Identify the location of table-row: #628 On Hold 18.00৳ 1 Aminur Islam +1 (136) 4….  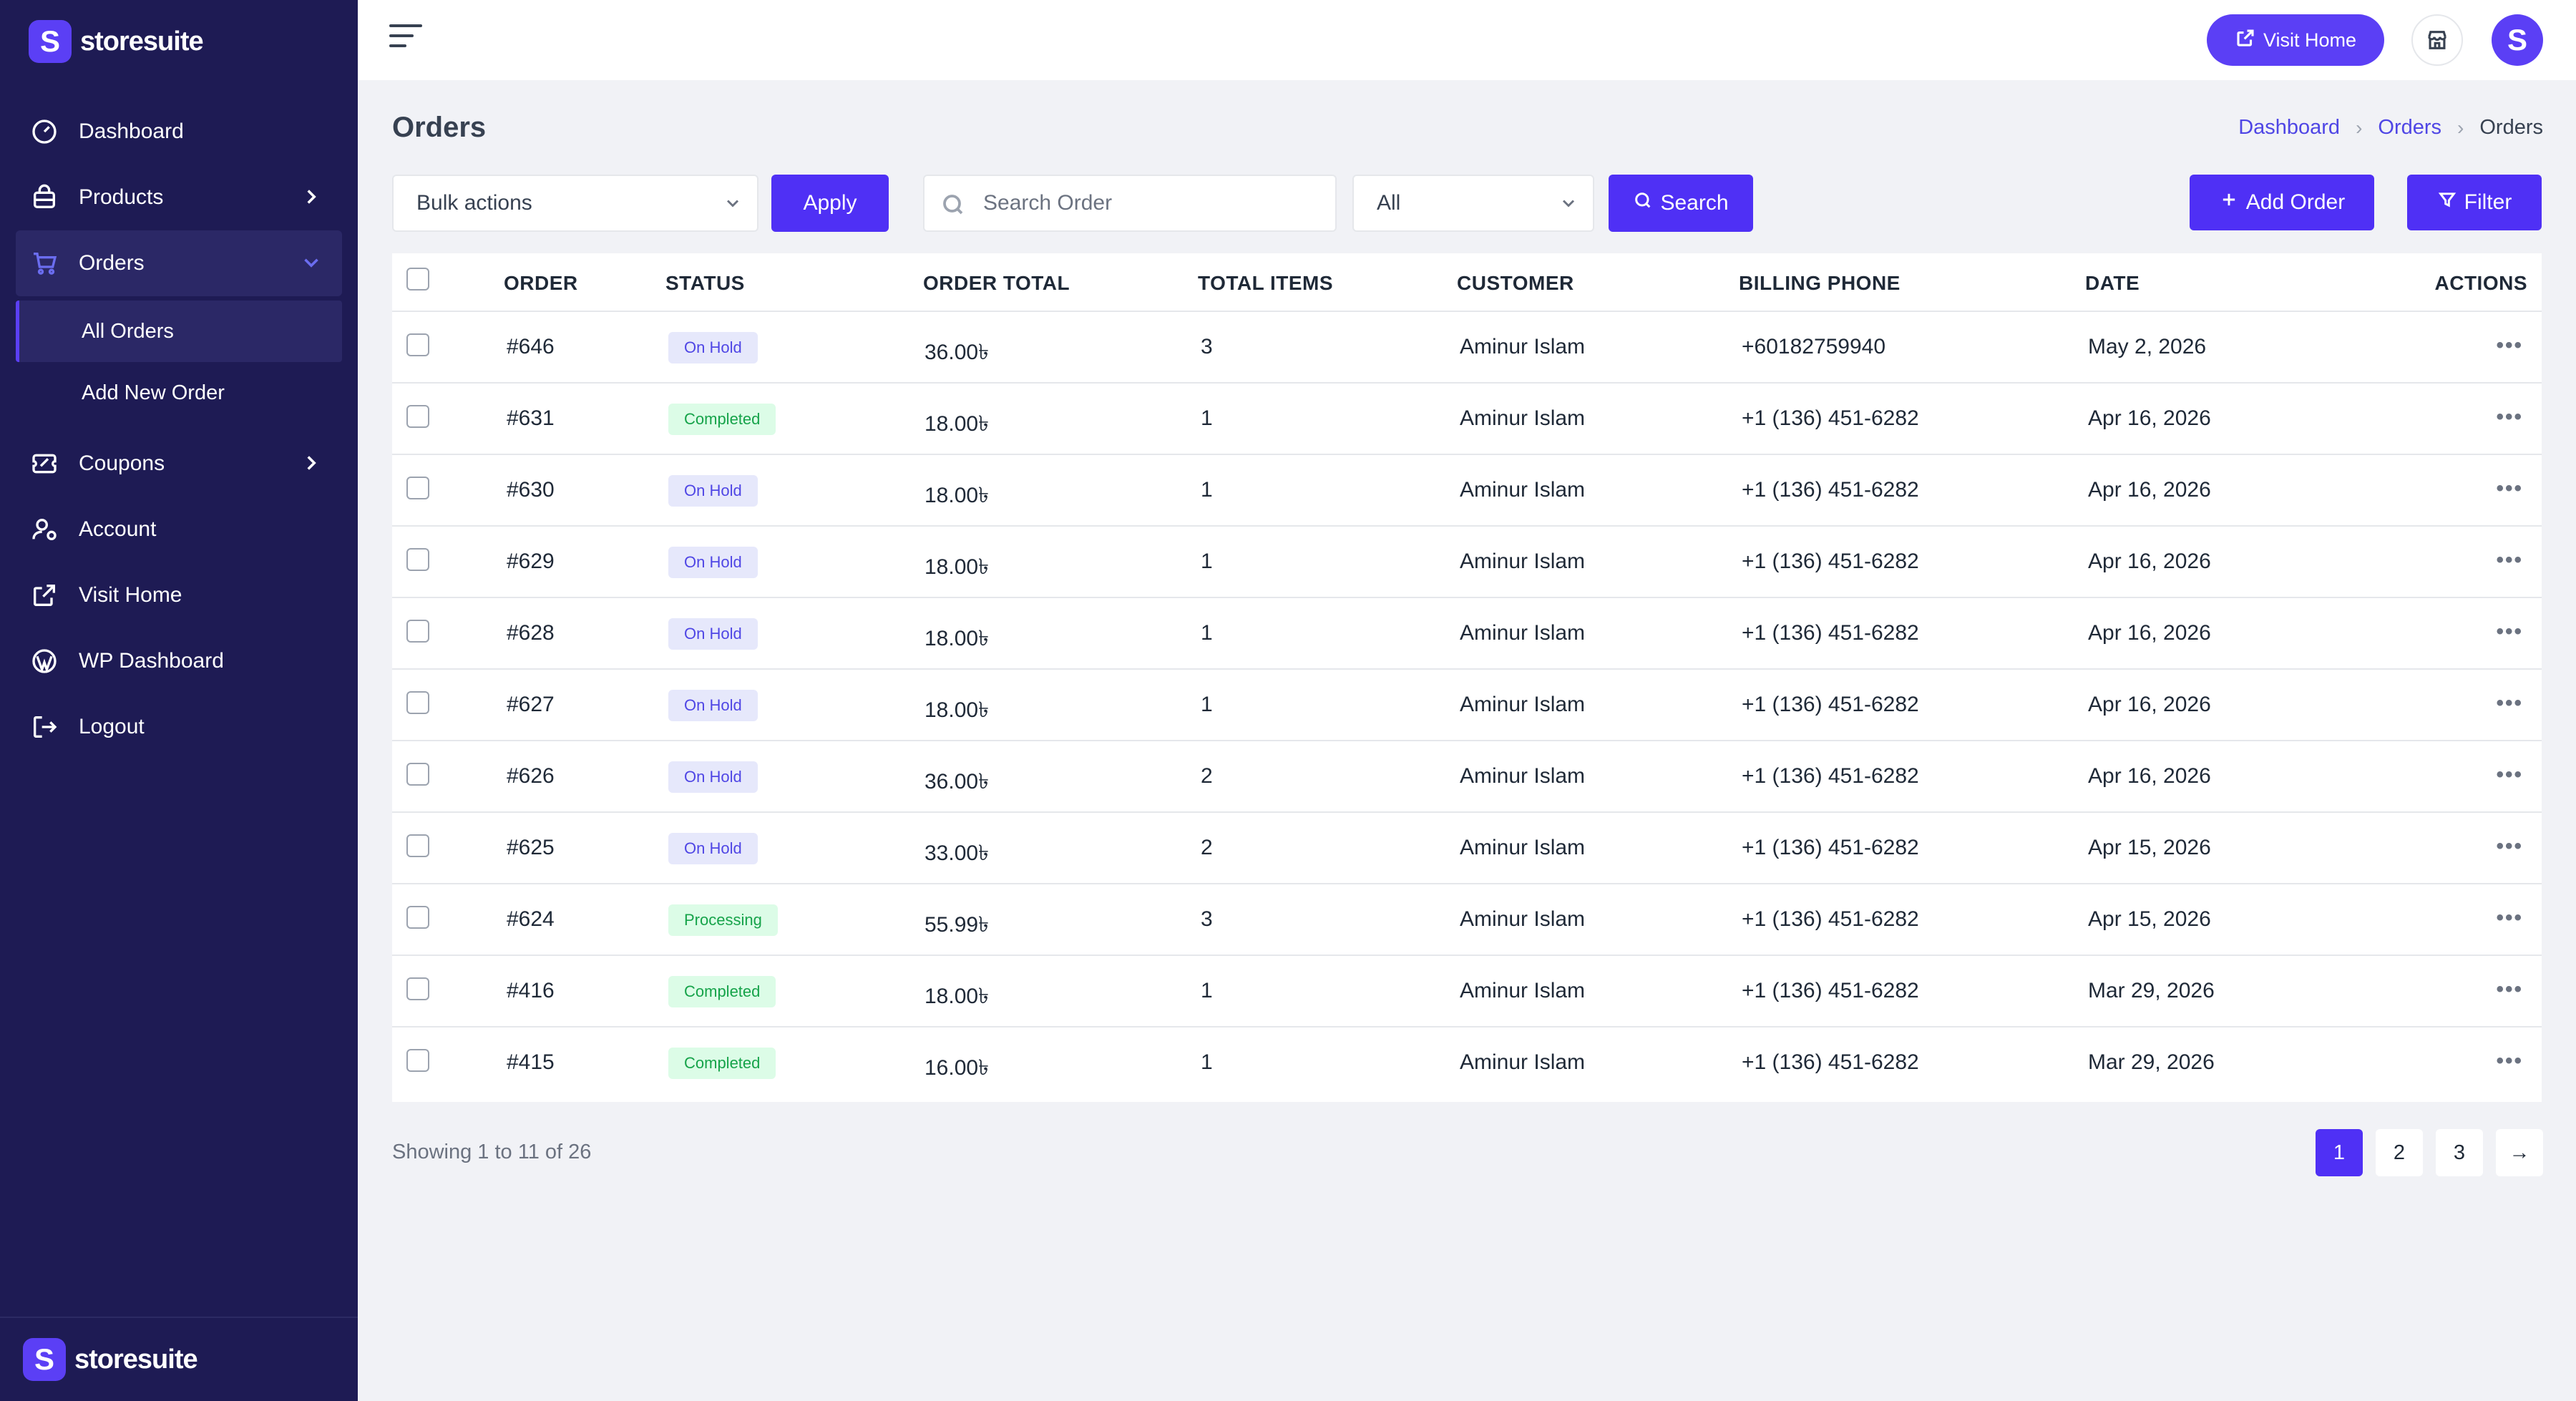
(1467, 634).